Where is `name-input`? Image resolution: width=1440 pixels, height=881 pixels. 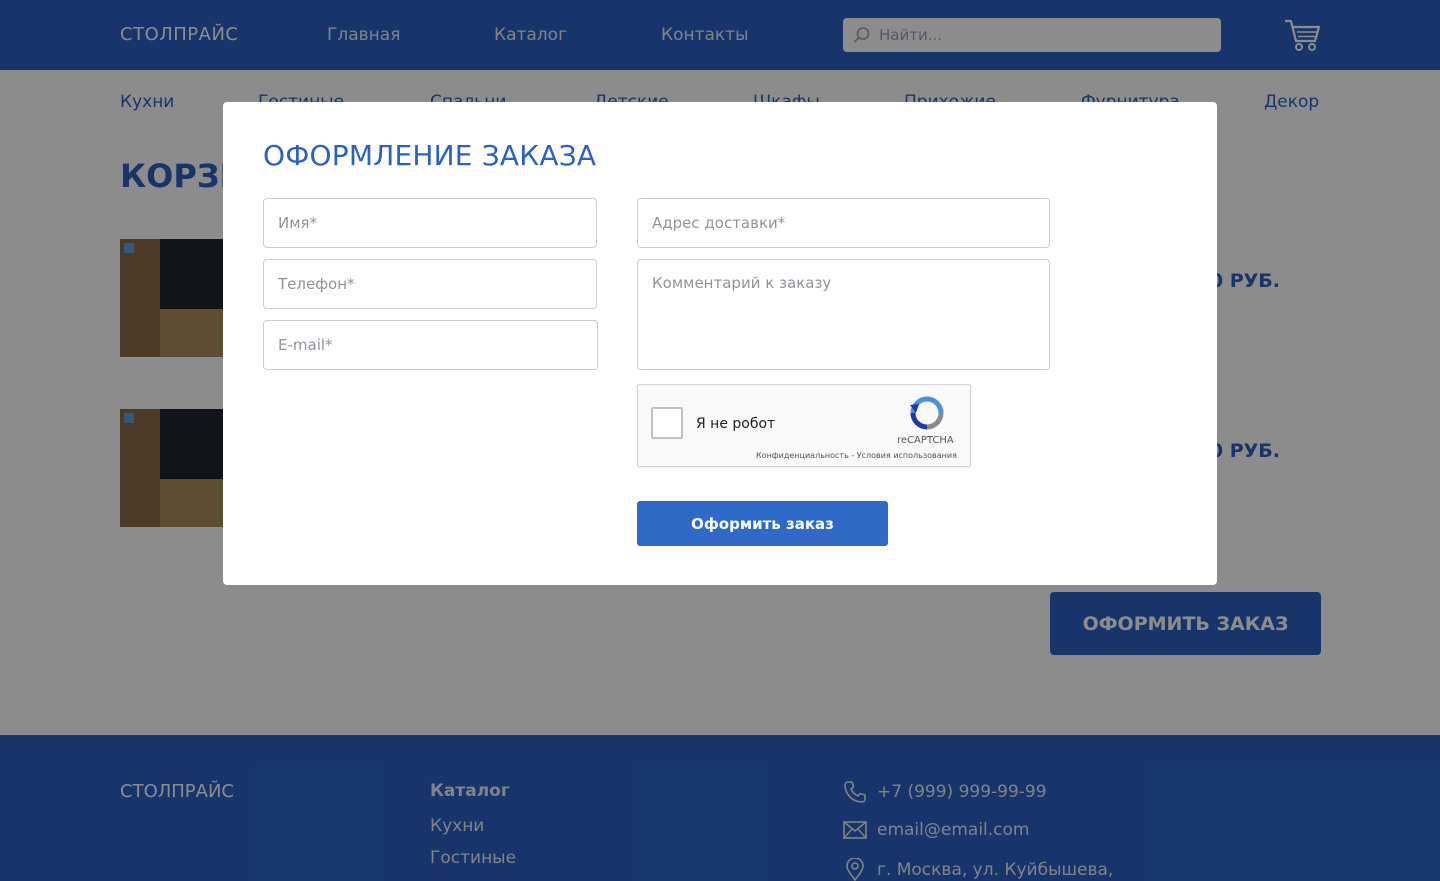
name-input is located at coordinates (430, 223).